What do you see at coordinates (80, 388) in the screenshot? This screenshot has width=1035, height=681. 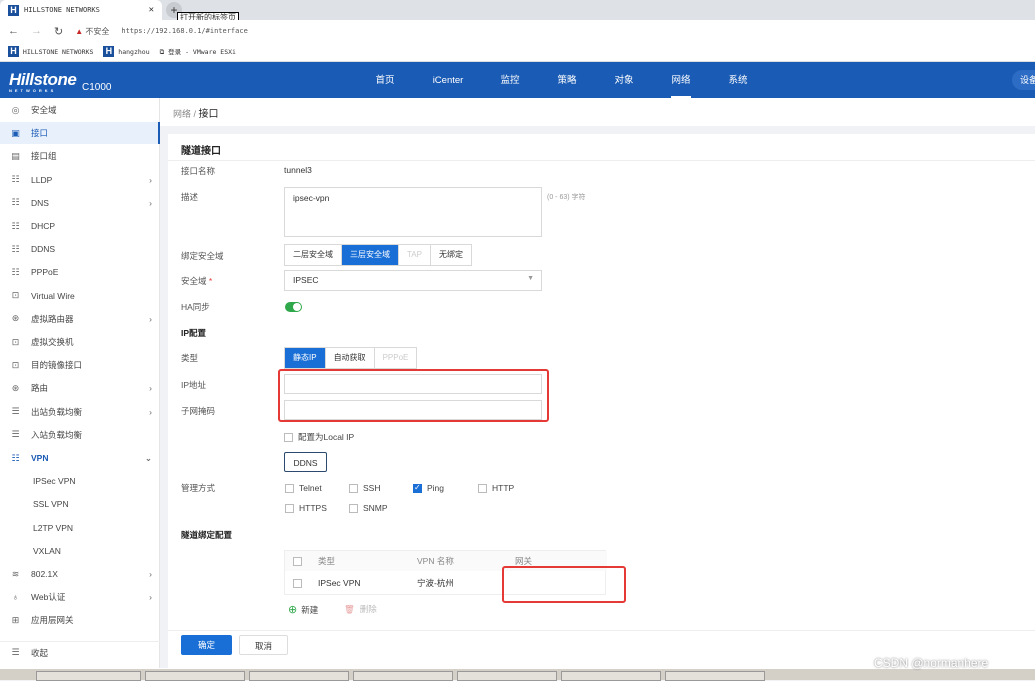 I see `sidebar-item: ⊛ 路由 ›` at bounding box center [80, 388].